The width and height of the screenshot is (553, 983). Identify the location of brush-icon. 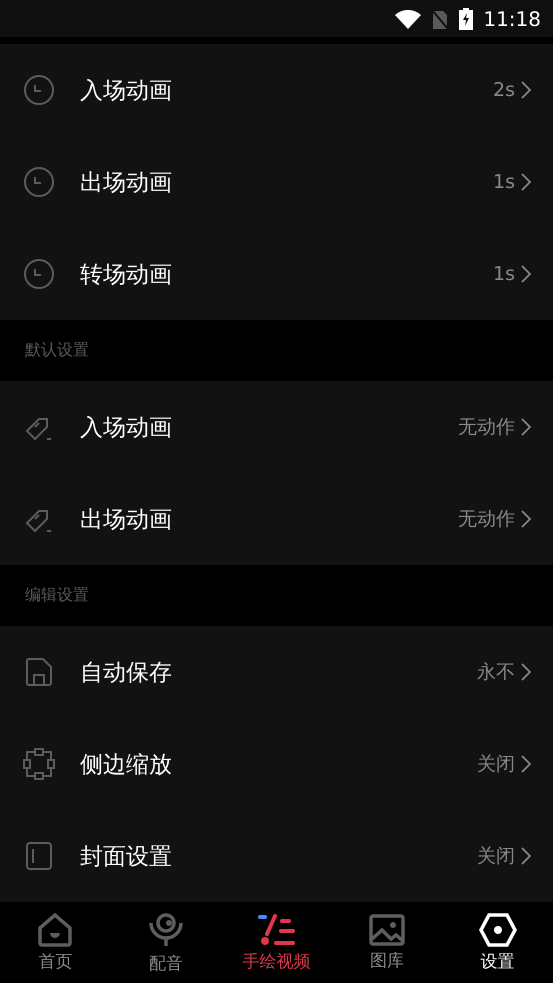
(276, 930).